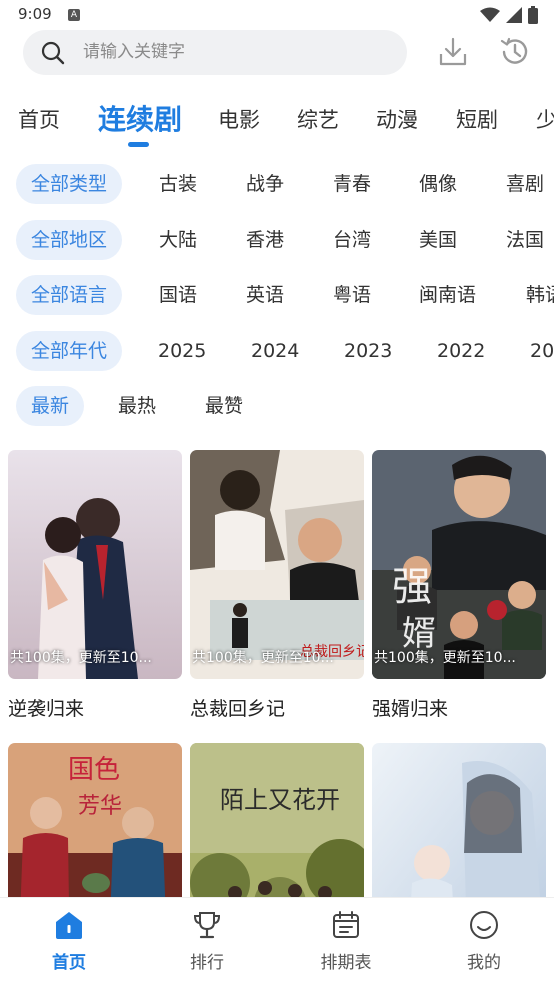  I want to click on filter-chip: 古装, so click(178, 184).